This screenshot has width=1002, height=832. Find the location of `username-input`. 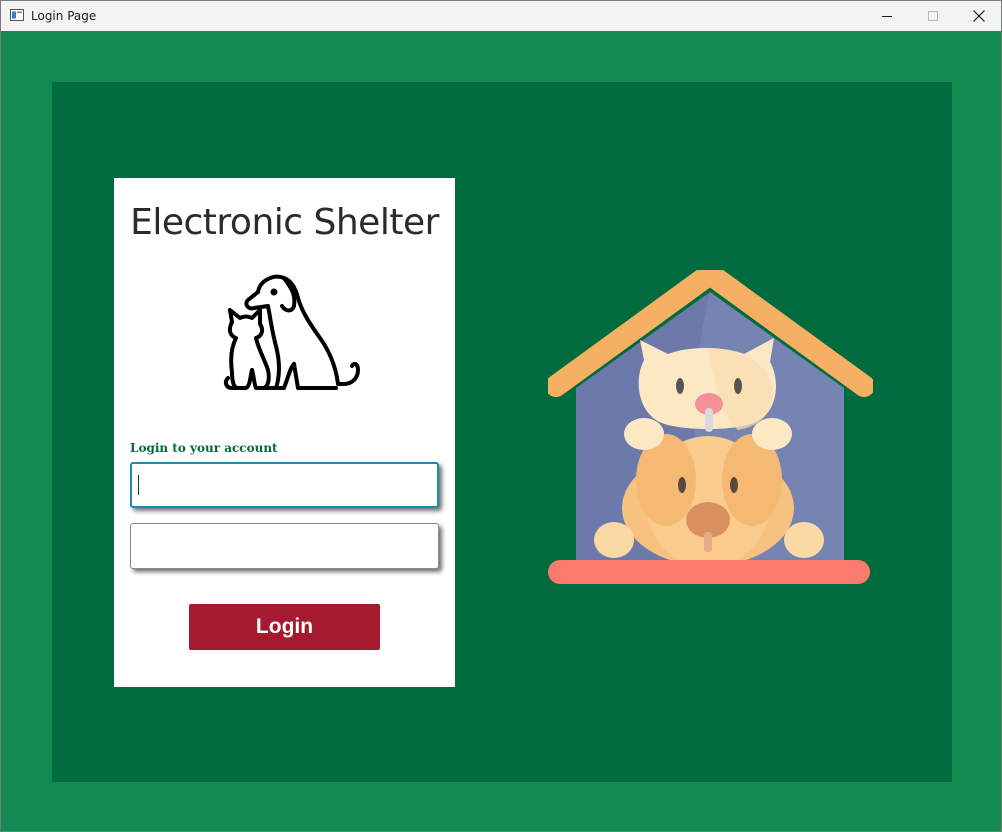

username-input is located at coordinates (284, 485).